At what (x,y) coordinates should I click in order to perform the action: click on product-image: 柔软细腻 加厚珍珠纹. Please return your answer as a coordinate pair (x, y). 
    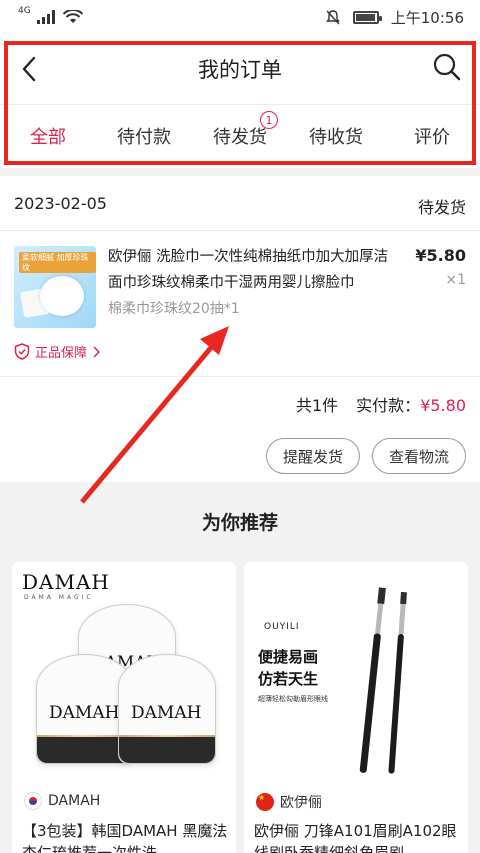
    Looking at the image, I should click on (55, 287).